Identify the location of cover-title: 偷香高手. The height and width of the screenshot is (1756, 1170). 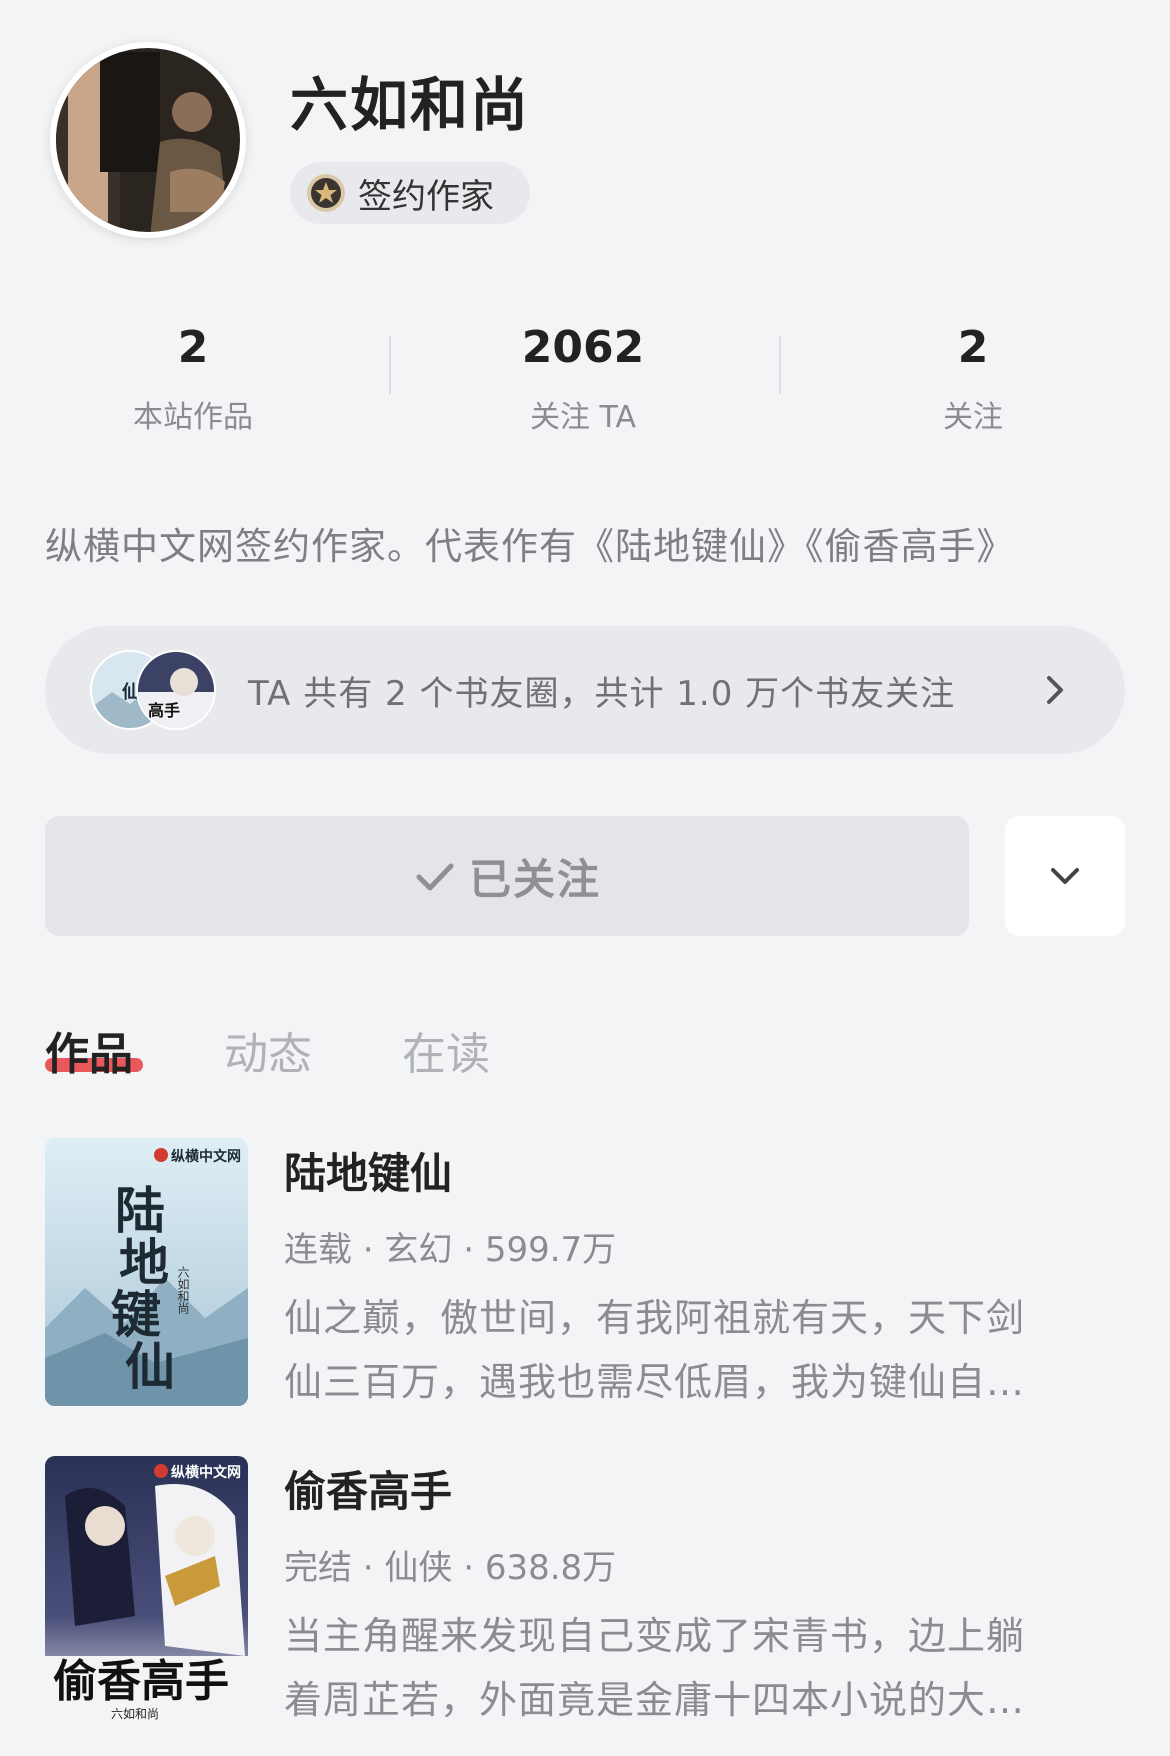
(141, 1681).